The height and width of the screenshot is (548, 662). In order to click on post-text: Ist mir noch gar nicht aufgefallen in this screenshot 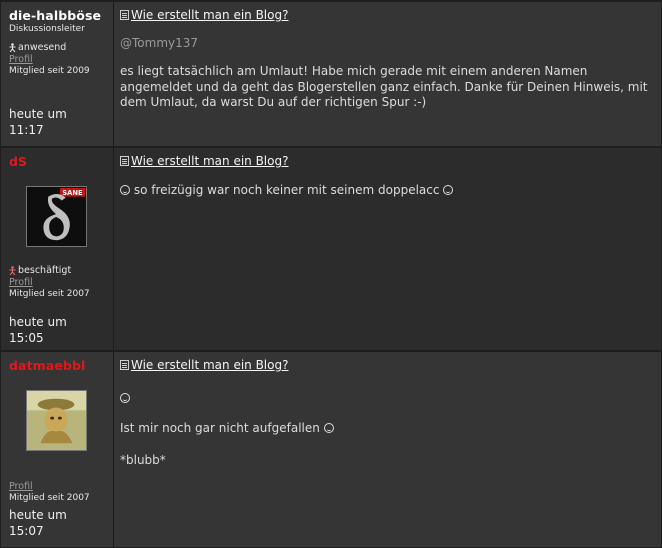, I will do `click(220, 427)`.